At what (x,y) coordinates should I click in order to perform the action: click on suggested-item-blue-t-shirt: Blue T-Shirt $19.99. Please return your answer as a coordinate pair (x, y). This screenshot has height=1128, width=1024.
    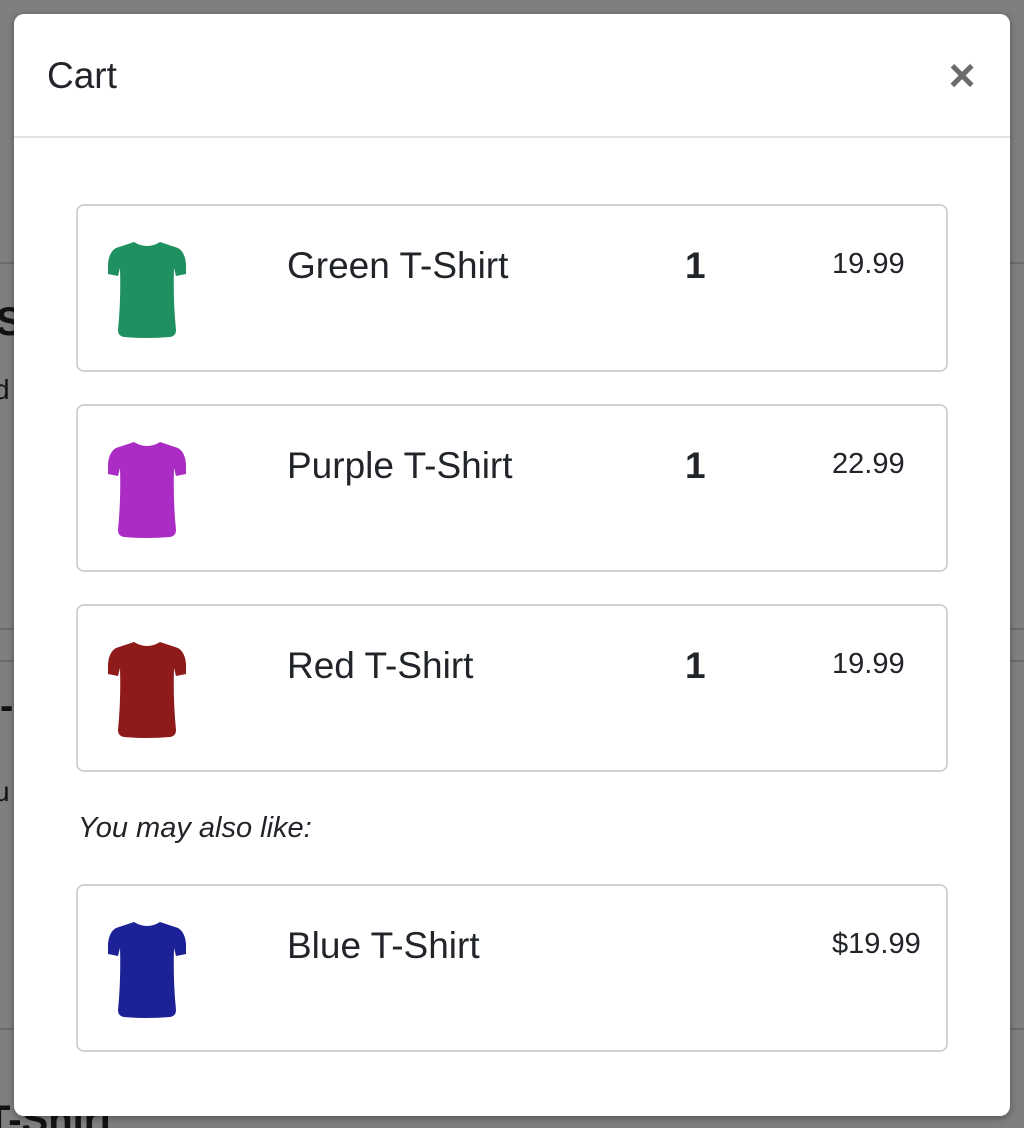
    Looking at the image, I should click on (512, 968).